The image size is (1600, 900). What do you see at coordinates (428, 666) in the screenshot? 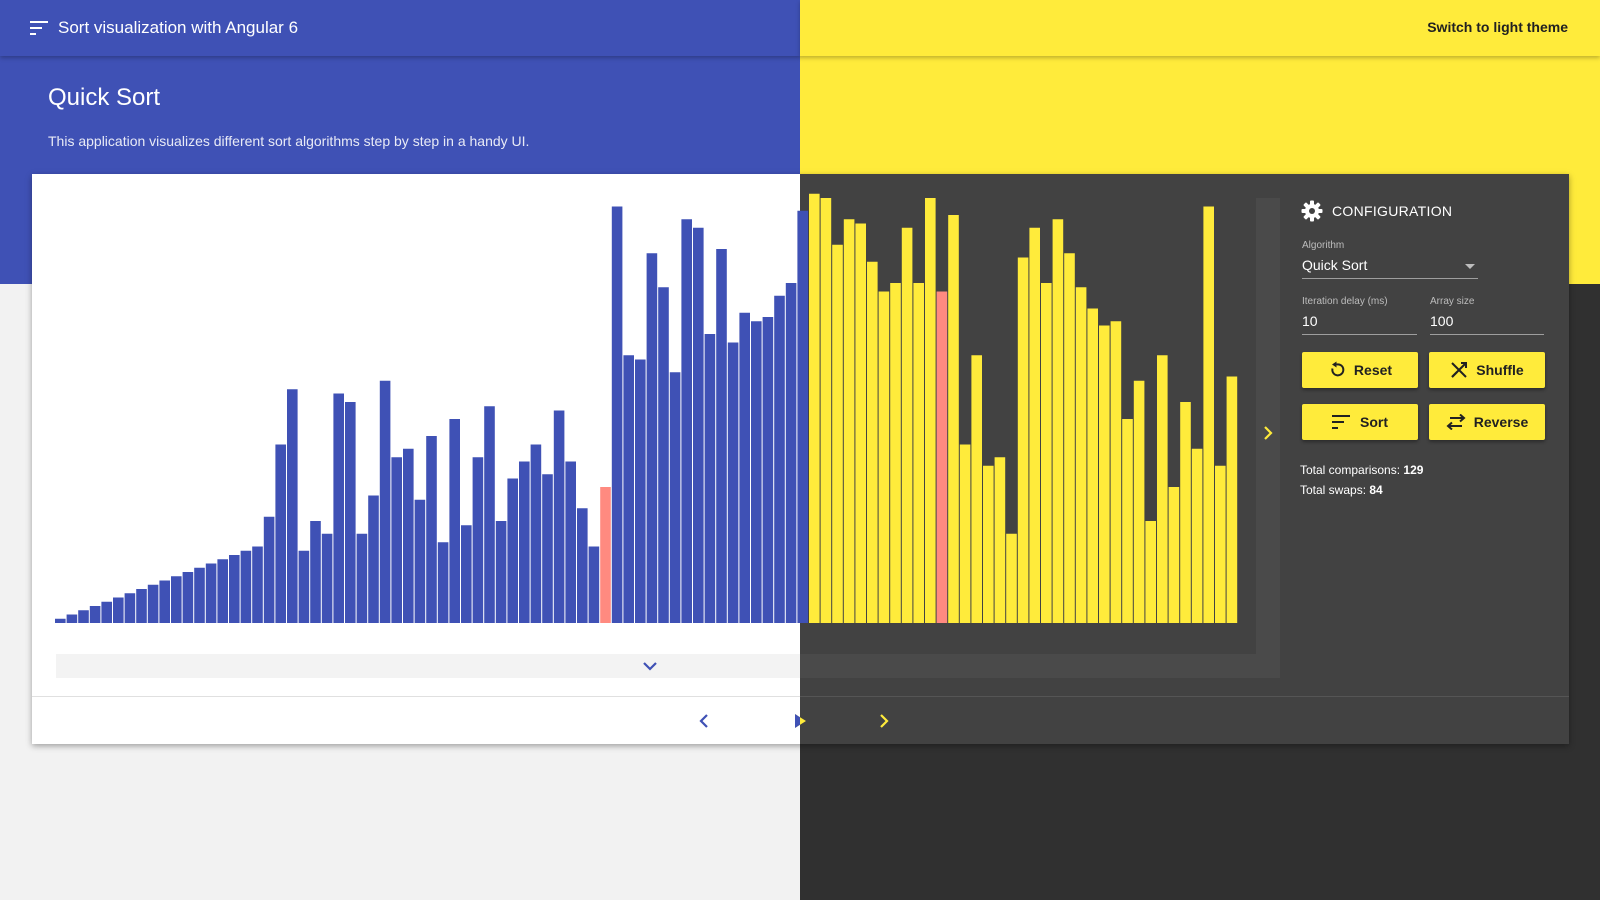
I see `horizontal-scrollbar` at bounding box center [428, 666].